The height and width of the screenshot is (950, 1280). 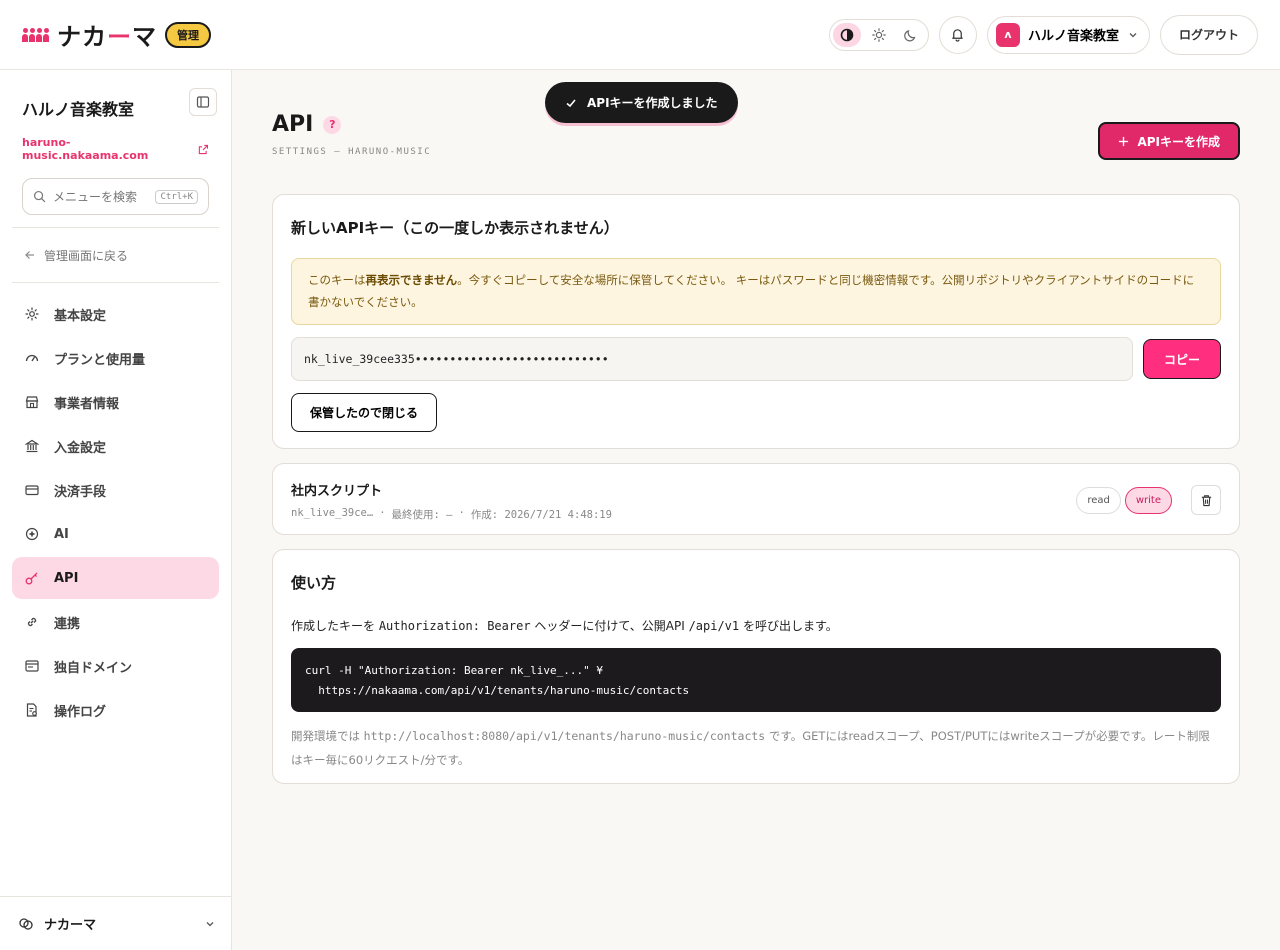 I want to click on sidebar-item-business-info: 事業者情報, so click(x=115, y=402).